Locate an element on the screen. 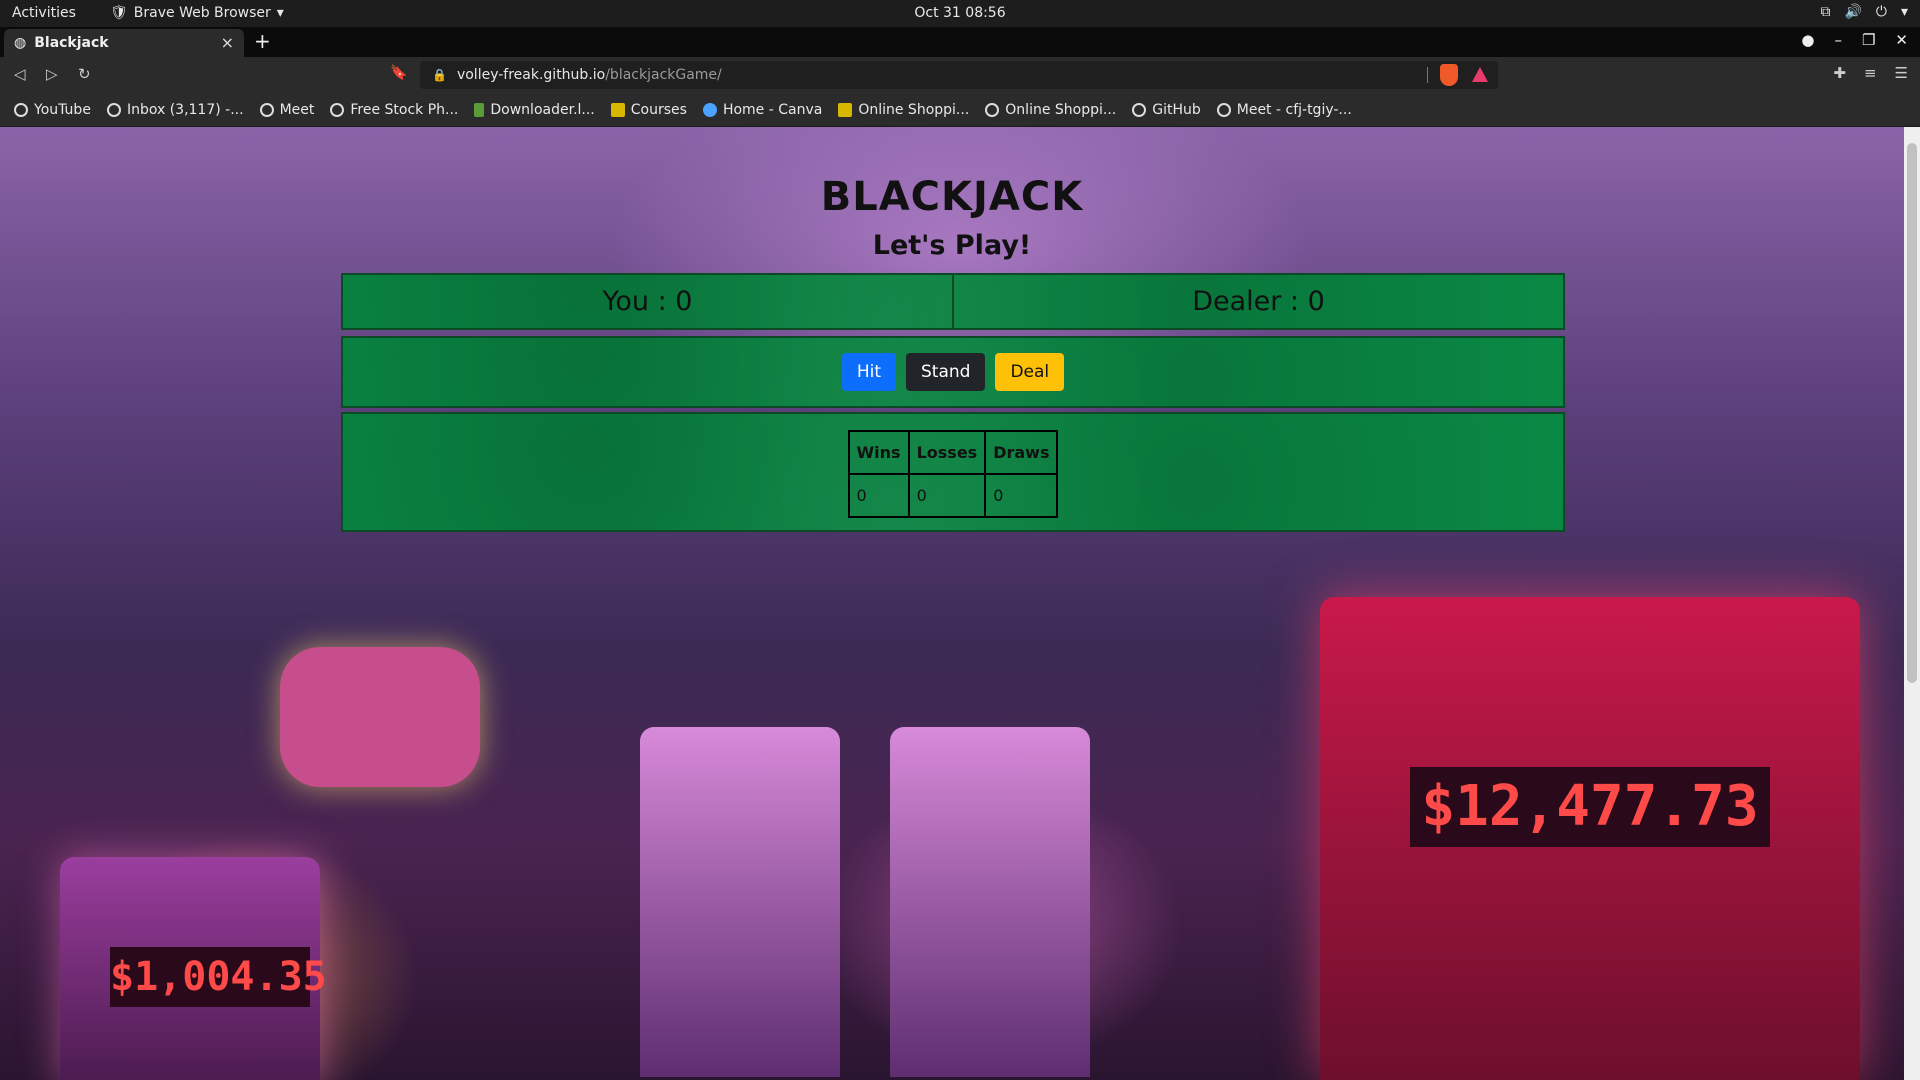 This screenshot has height=1080, width=1920. back-icon: ◁ is located at coordinates (20, 74).